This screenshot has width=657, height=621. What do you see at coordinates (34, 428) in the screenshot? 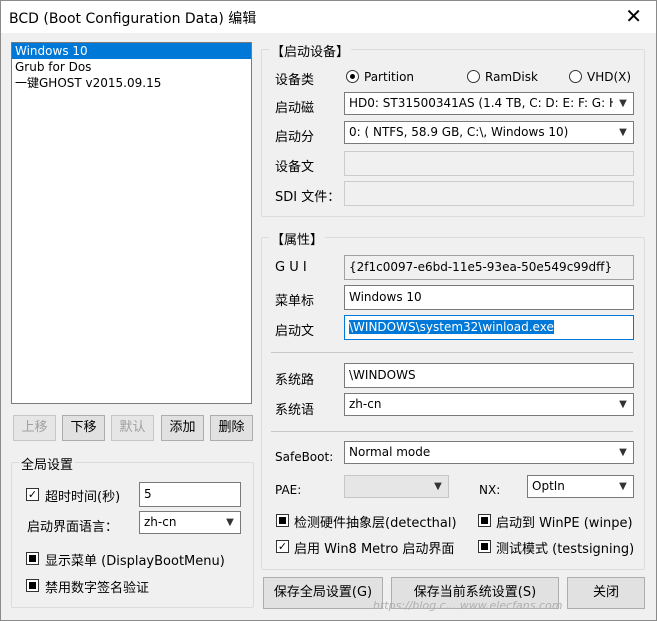
I see `move-up-button: 上移` at bounding box center [34, 428].